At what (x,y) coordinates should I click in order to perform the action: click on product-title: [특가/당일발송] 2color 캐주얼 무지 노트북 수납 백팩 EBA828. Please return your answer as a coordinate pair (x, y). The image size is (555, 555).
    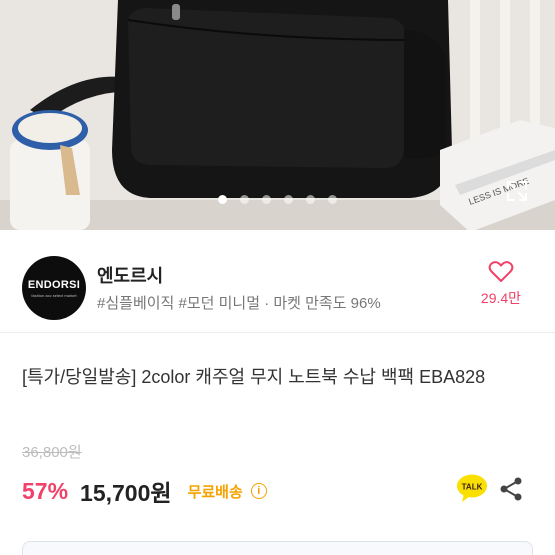
    Looking at the image, I should click on (254, 377).